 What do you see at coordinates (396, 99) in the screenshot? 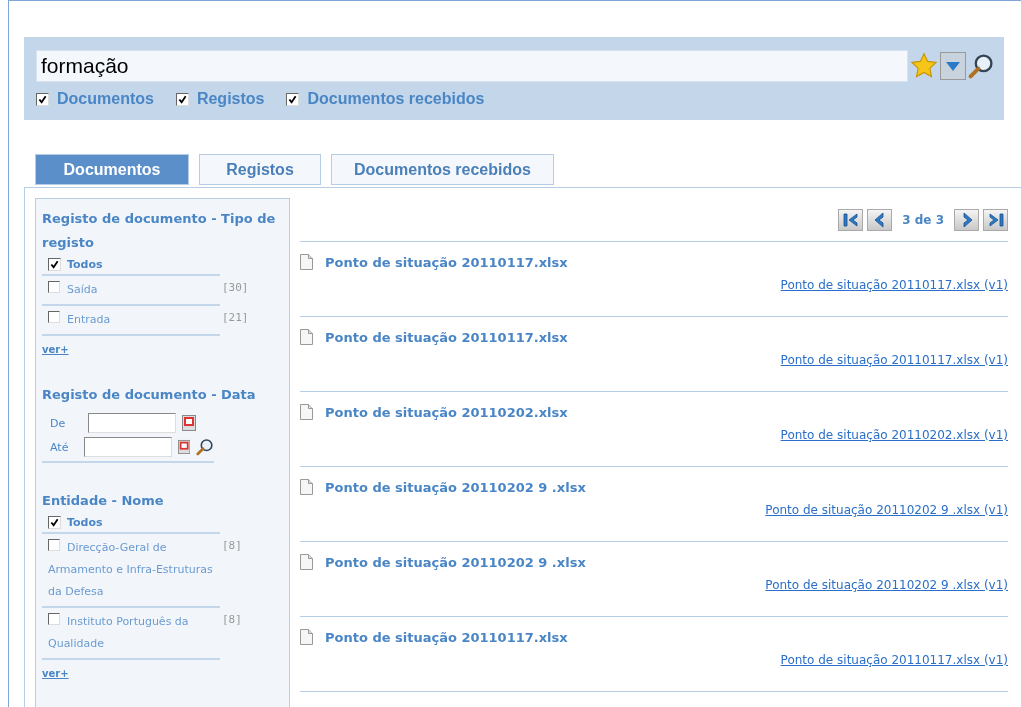
I see `checkbox-label: Documentos recebidos` at bounding box center [396, 99].